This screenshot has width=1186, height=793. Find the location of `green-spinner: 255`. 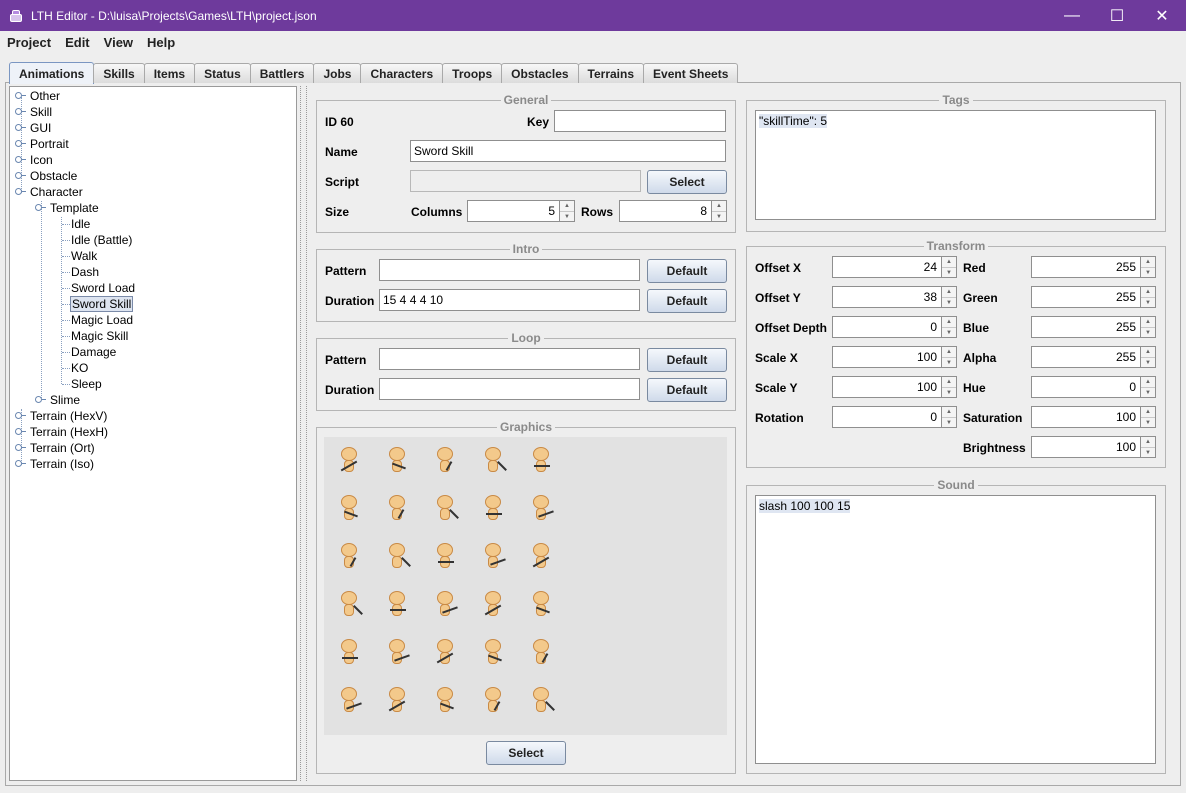

green-spinner: 255 is located at coordinates (1086, 297).